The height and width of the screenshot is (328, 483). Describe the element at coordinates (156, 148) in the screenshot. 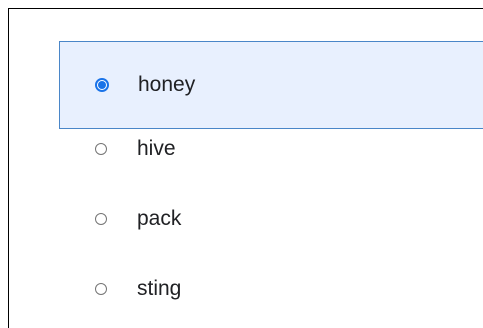

I see `radio-label: hive` at that location.